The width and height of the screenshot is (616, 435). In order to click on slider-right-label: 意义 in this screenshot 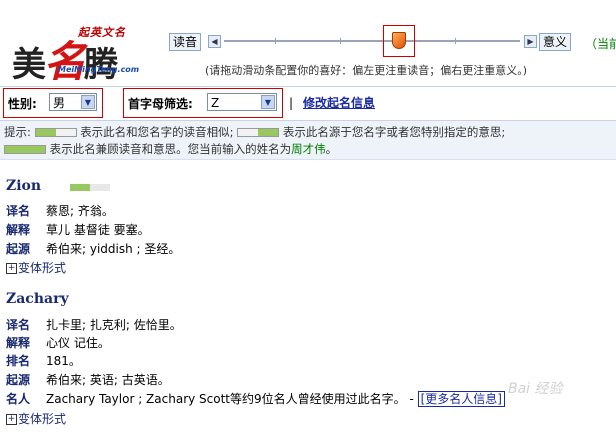, I will do `click(555, 42)`.